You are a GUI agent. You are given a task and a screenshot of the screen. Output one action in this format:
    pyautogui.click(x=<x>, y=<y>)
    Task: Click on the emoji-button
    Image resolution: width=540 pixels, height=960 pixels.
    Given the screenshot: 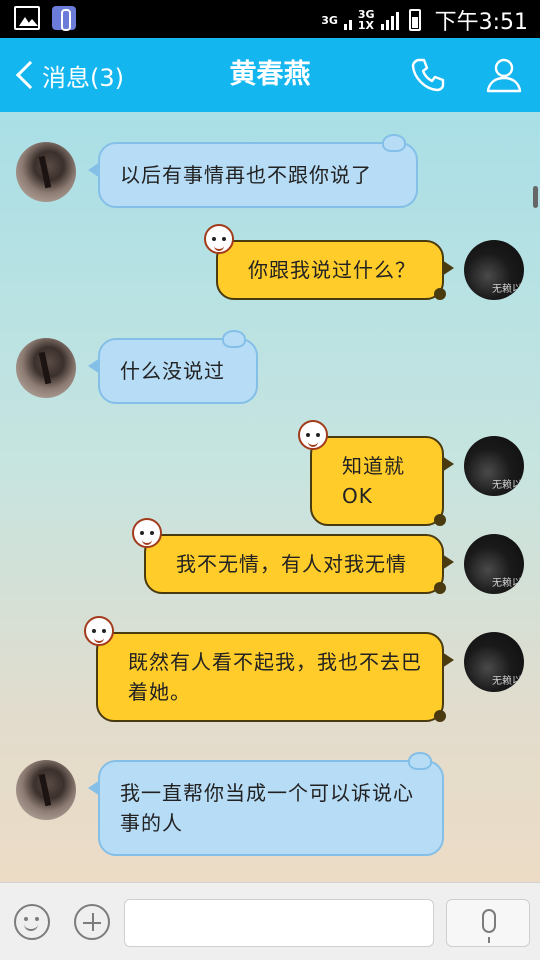 What is the action you would take?
    pyautogui.click(x=32, y=922)
    